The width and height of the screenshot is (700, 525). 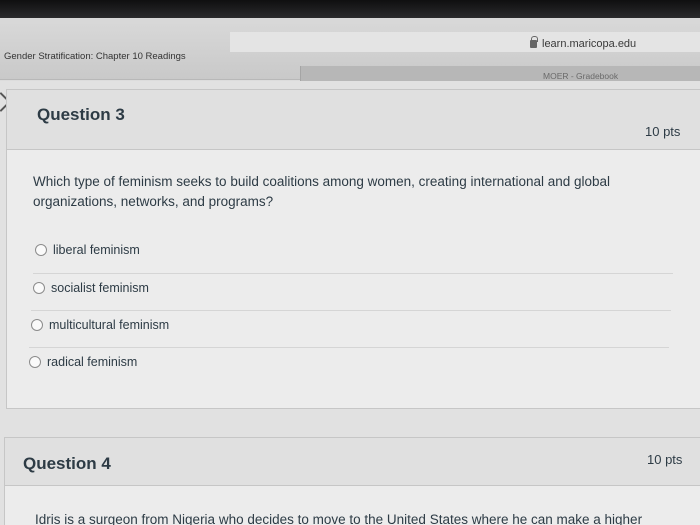 What do you see at coordinates (153, 201) in the screenshot?
I see `question-text-line: organizations, networks, and programs?` at bounding box center [153, 201].